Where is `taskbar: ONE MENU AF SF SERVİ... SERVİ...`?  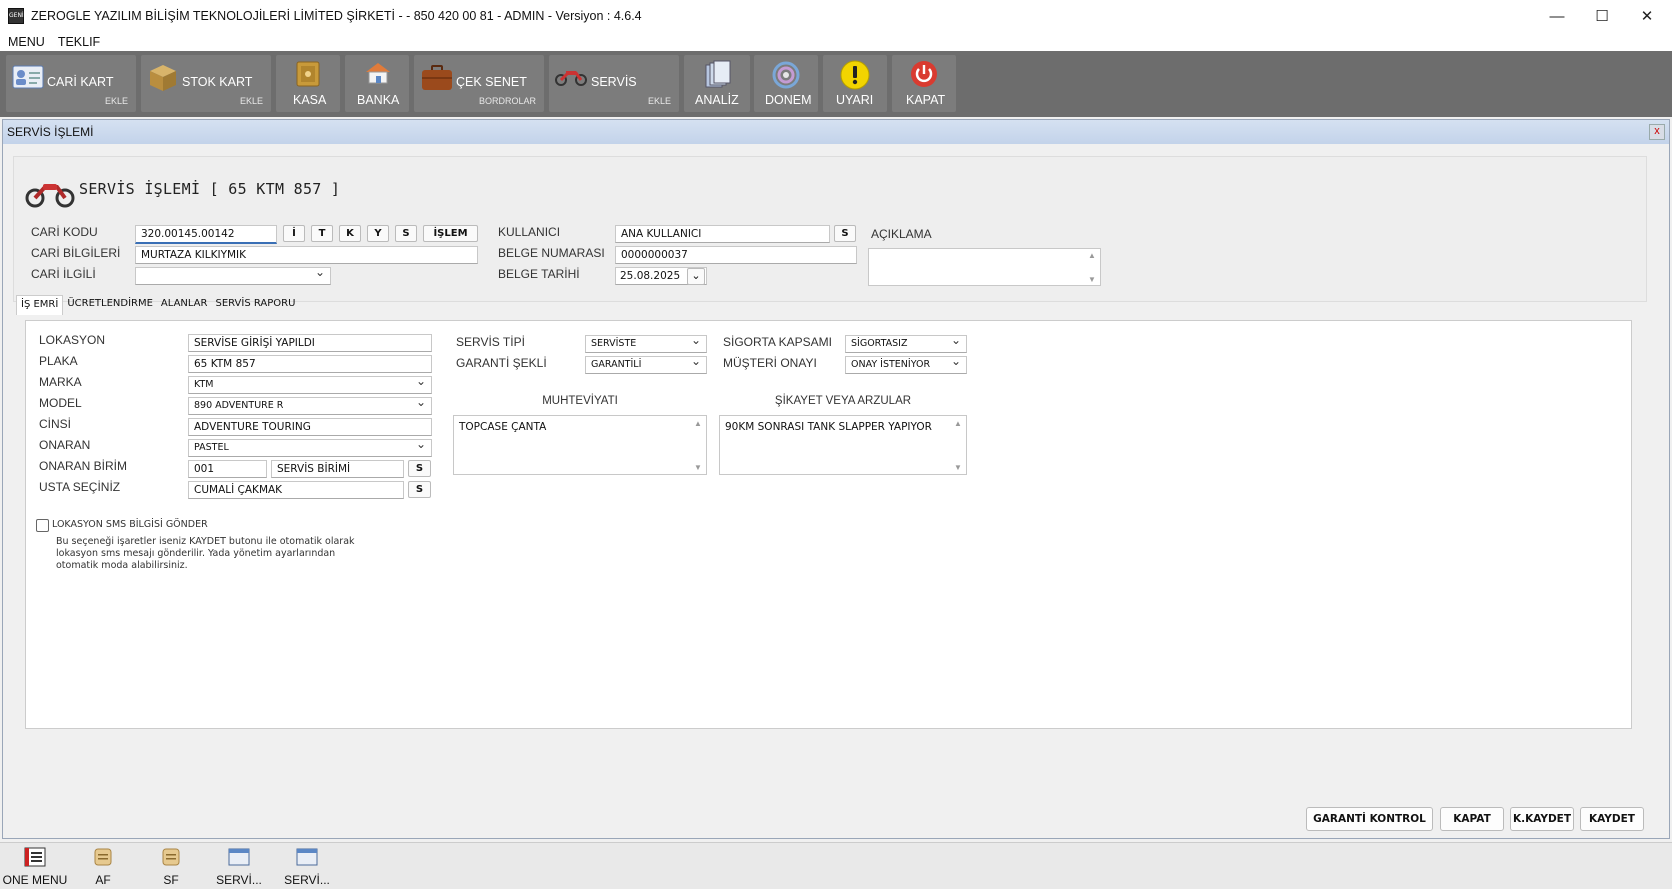
taskbar: ONE MENU AF SF SERVİ... SERVİ... is located at coordinates (836, 865).